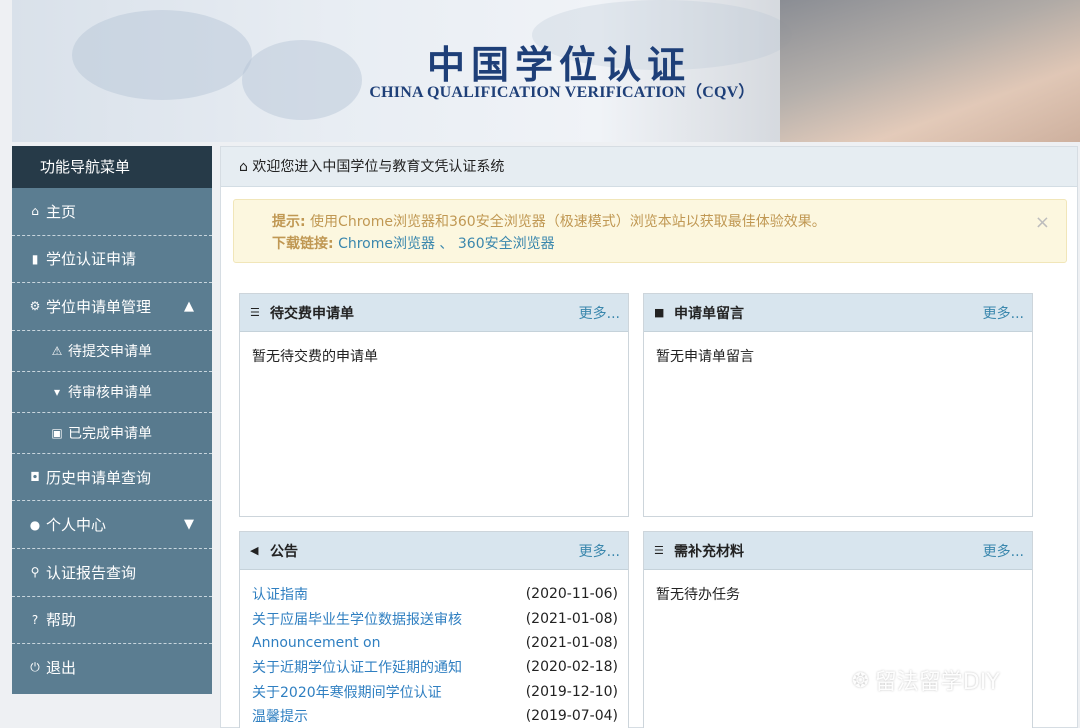 This screenshot has height=728, width=1080. Describe the element at coordinates (35, 258) in the screenshot. I see `file-icon: ▮` at that location.